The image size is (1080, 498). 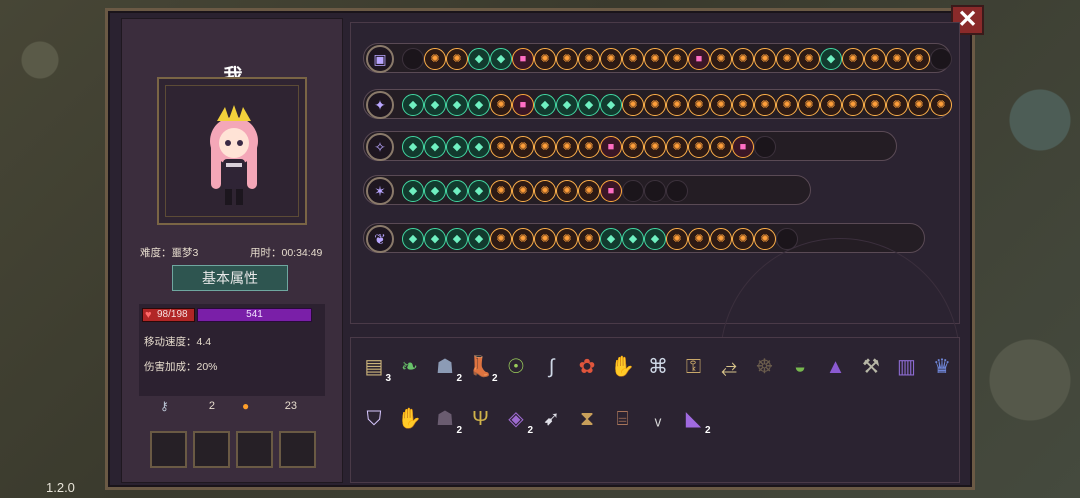 I want to click on horn-icon: ∫, so click(x=552, y=367).